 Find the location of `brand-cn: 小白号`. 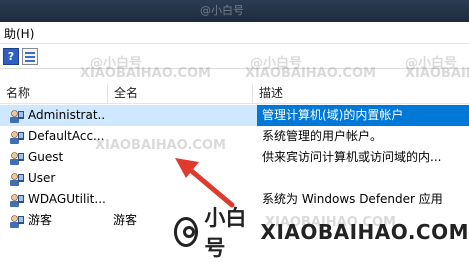

brand-cn: 小白号 is located at coordinates (225, 233).